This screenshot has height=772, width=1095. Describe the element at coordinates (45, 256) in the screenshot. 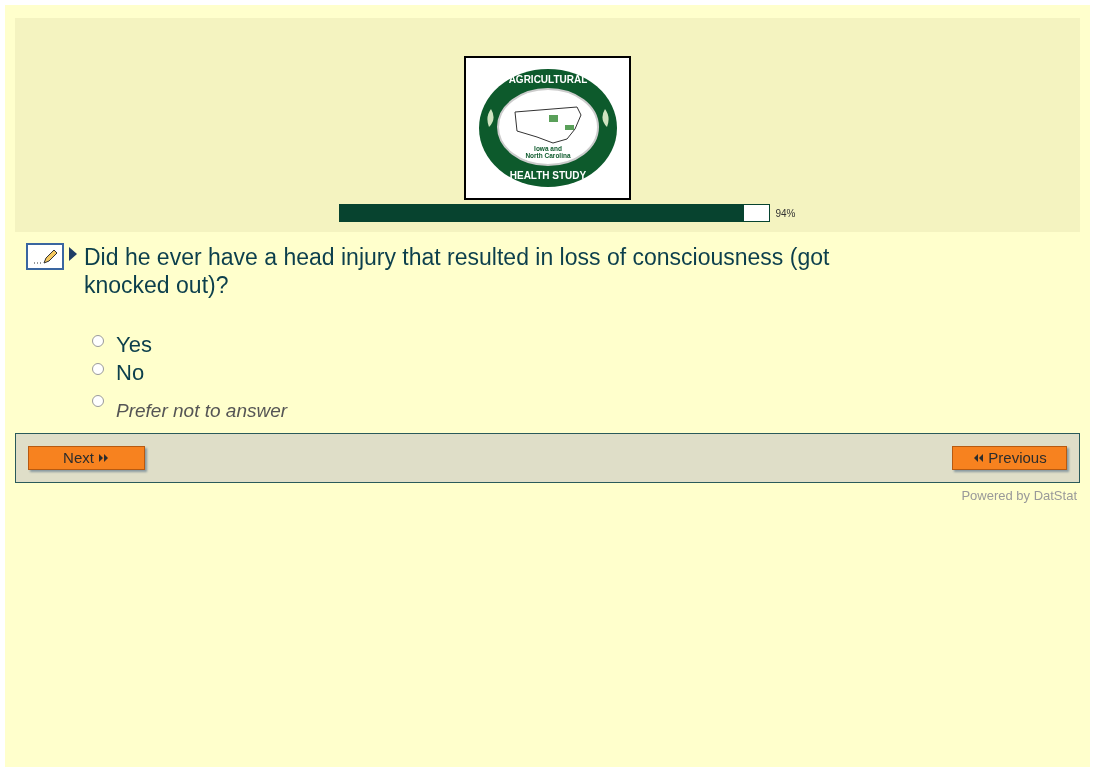

I see `edit-icon` at that location.